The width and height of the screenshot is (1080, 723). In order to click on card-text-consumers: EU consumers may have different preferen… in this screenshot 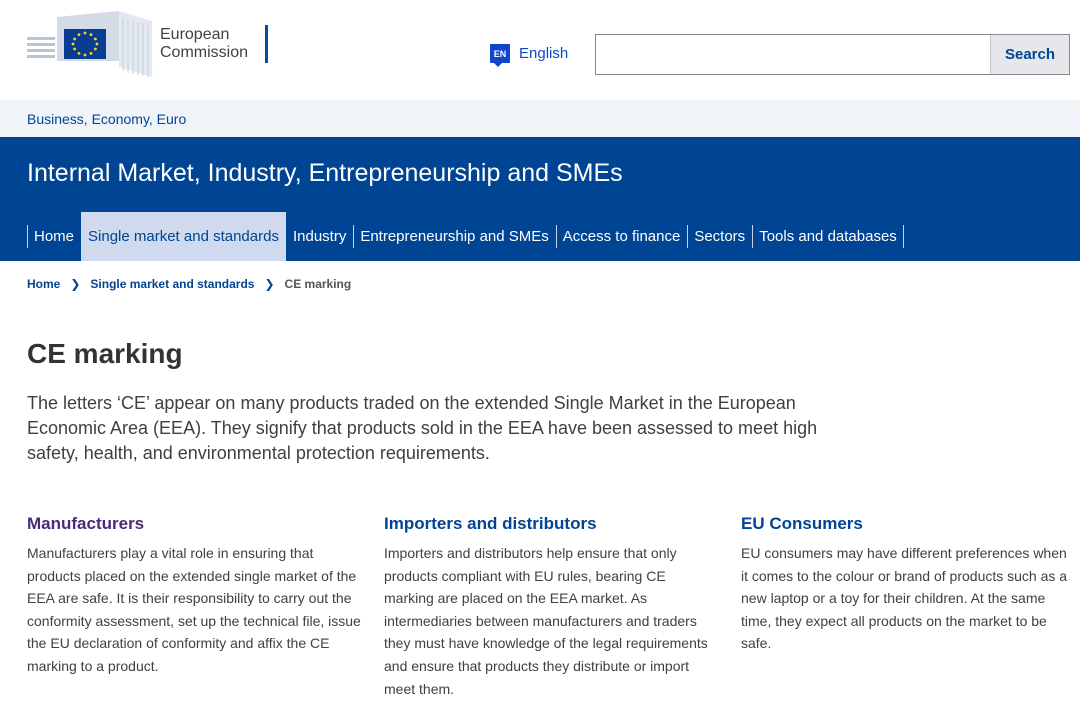, I will do `click(904, 598)`.